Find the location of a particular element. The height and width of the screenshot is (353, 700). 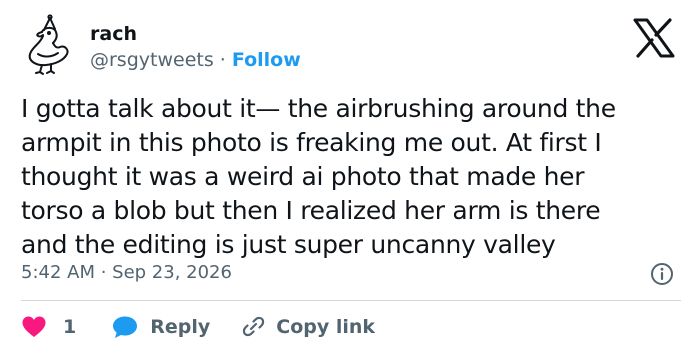

x-logo-icon is located at coordinates (654, 38).